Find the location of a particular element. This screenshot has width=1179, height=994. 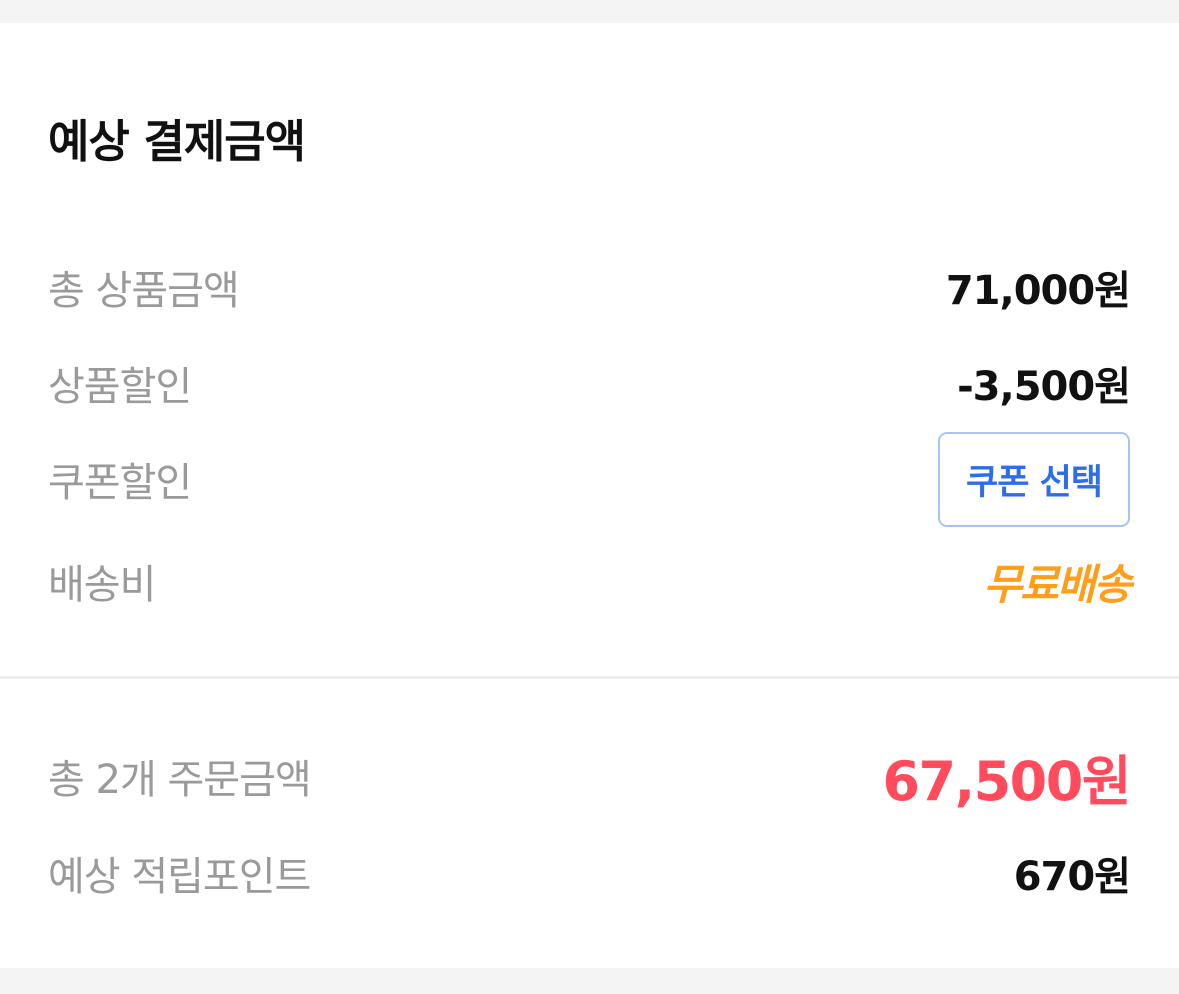

expected-points-row: 예상 적립포인트 670원 is located at coordinates (589, 873).